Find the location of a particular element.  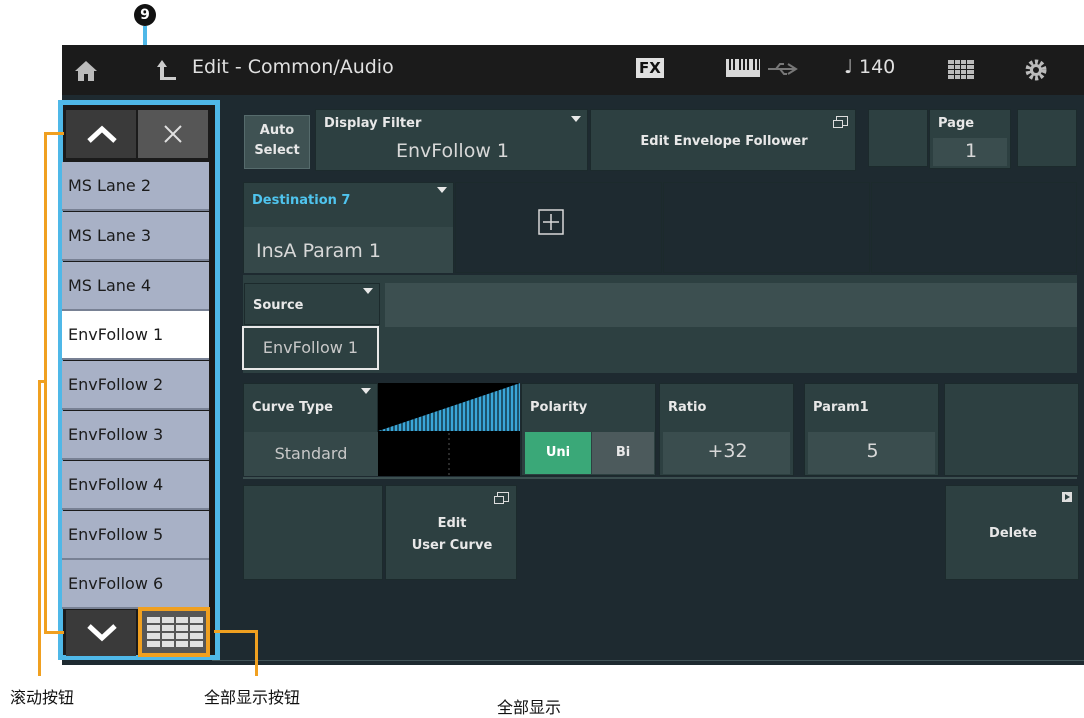

param1-field: Param1 5 is located at coordinates (871, 429).